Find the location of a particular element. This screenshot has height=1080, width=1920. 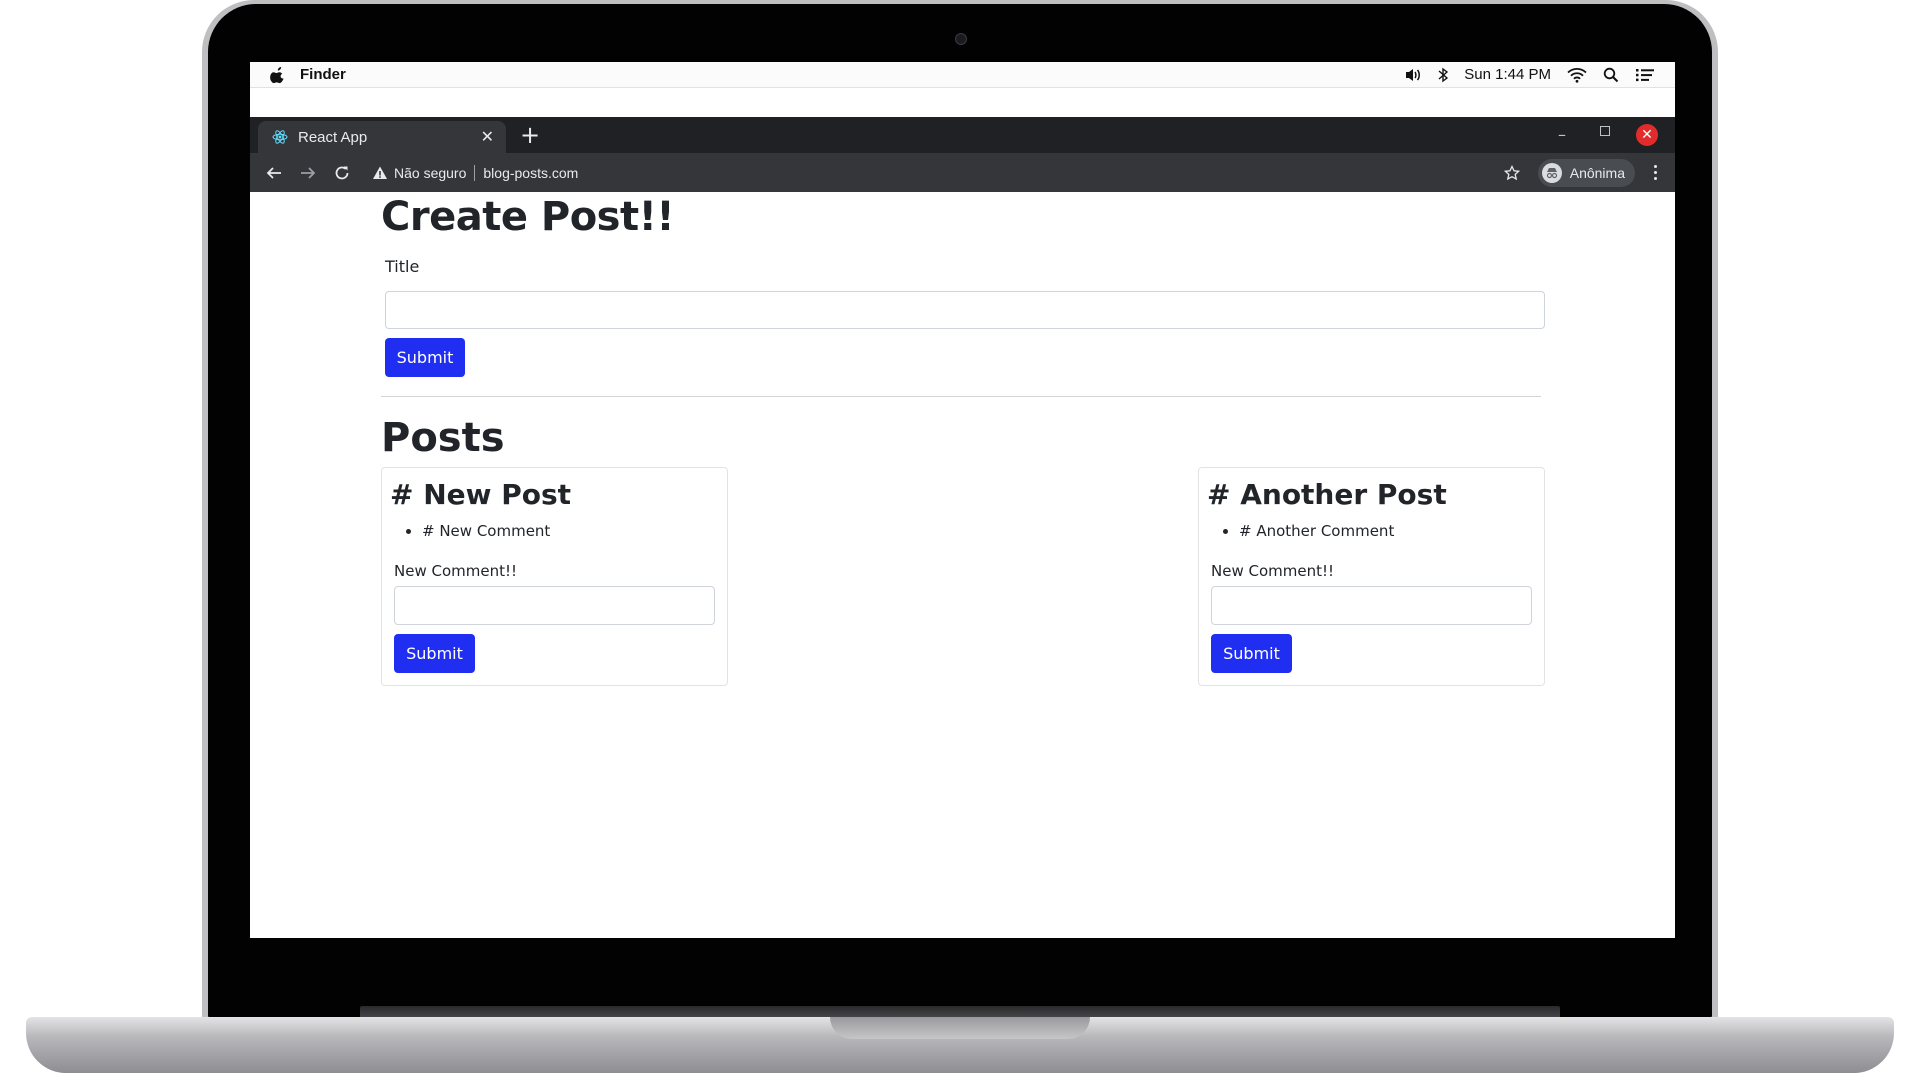

posts-heading: Posts is located at coordinates (443, 438).